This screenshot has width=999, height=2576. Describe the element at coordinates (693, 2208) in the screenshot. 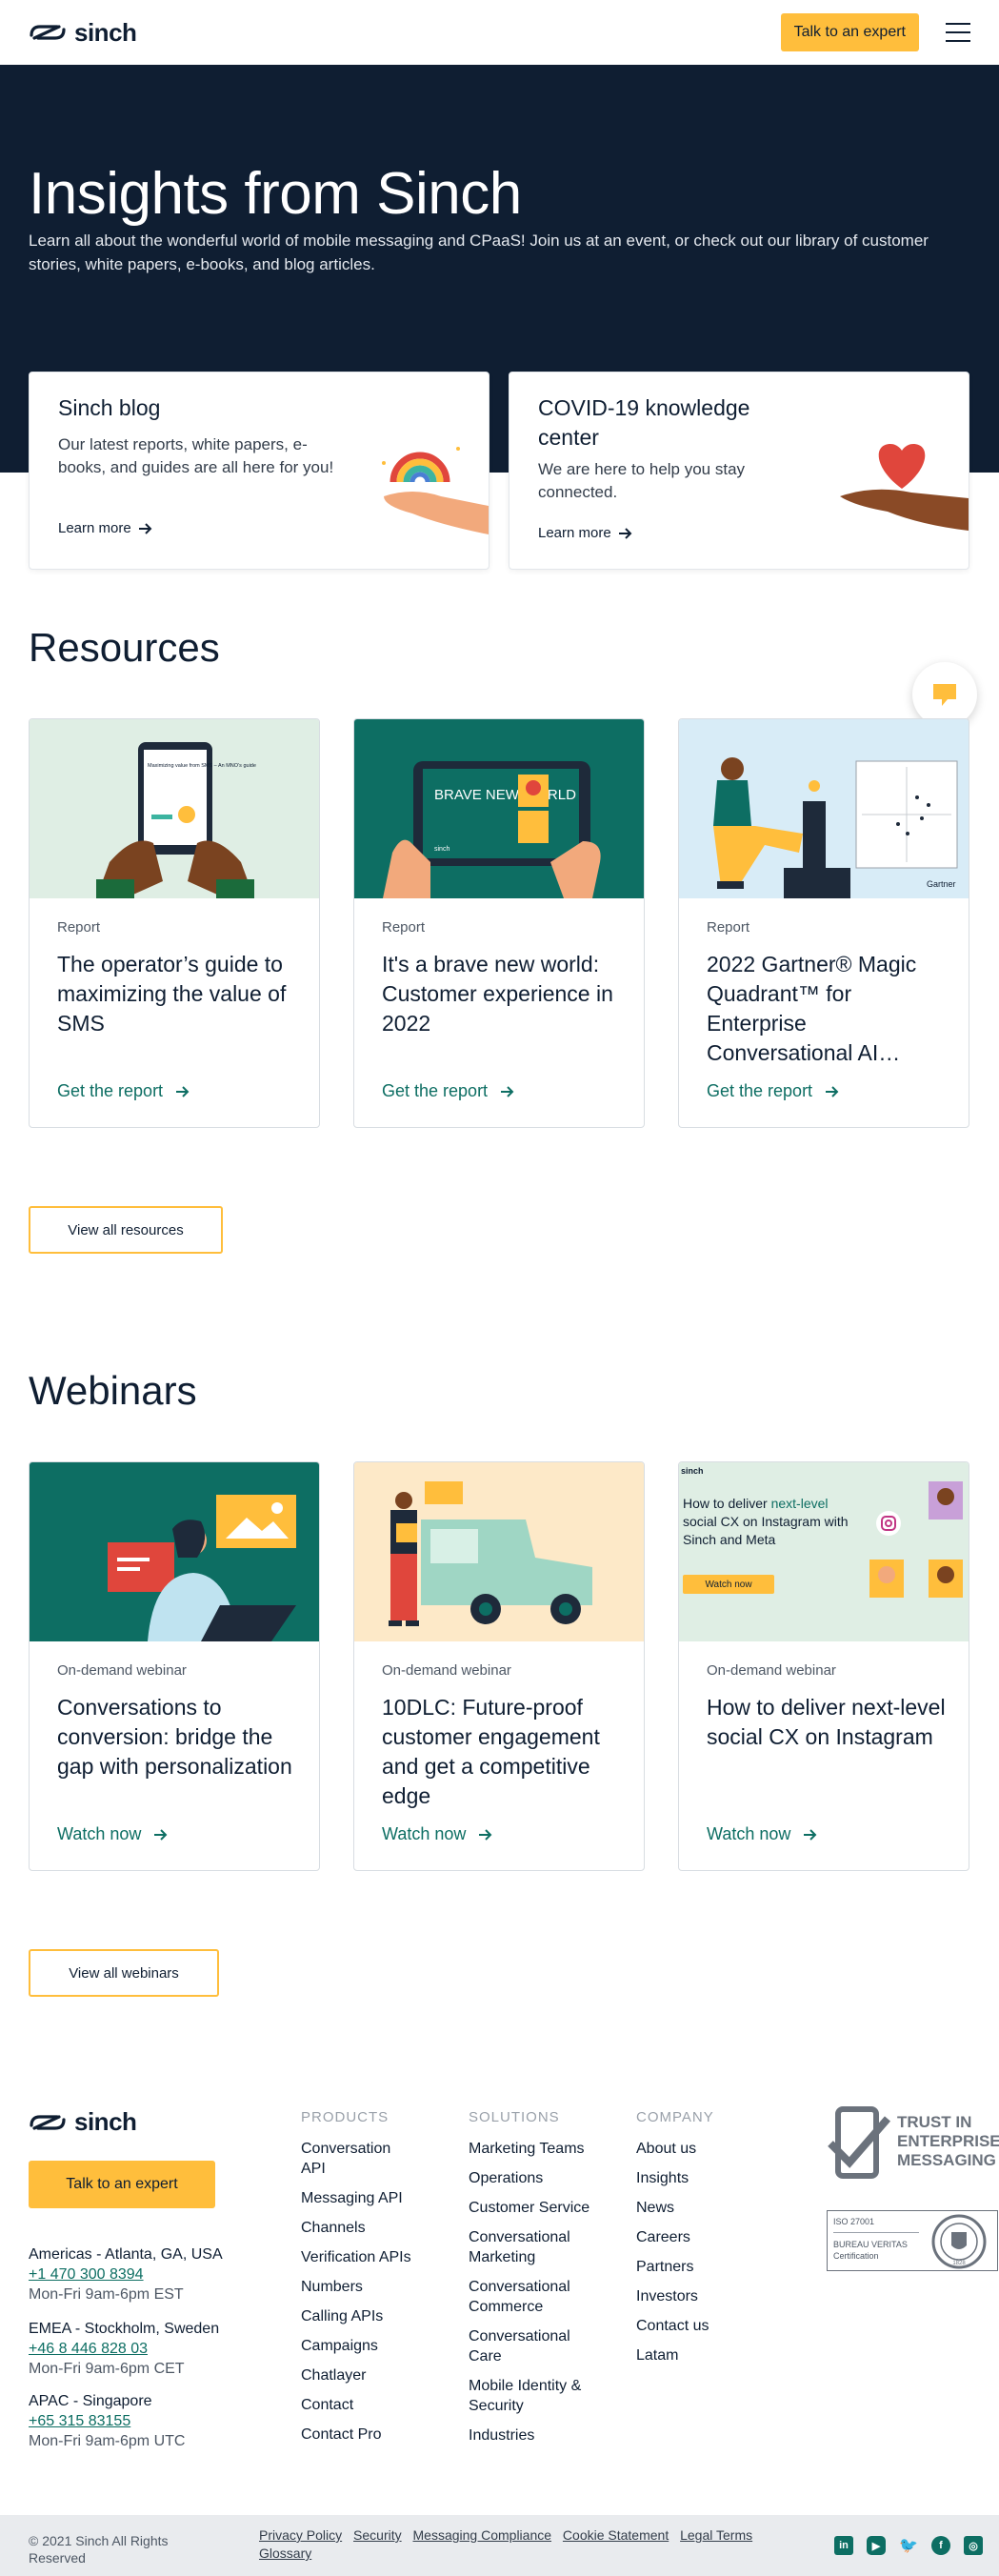

I see `footer-link: News` at that location.